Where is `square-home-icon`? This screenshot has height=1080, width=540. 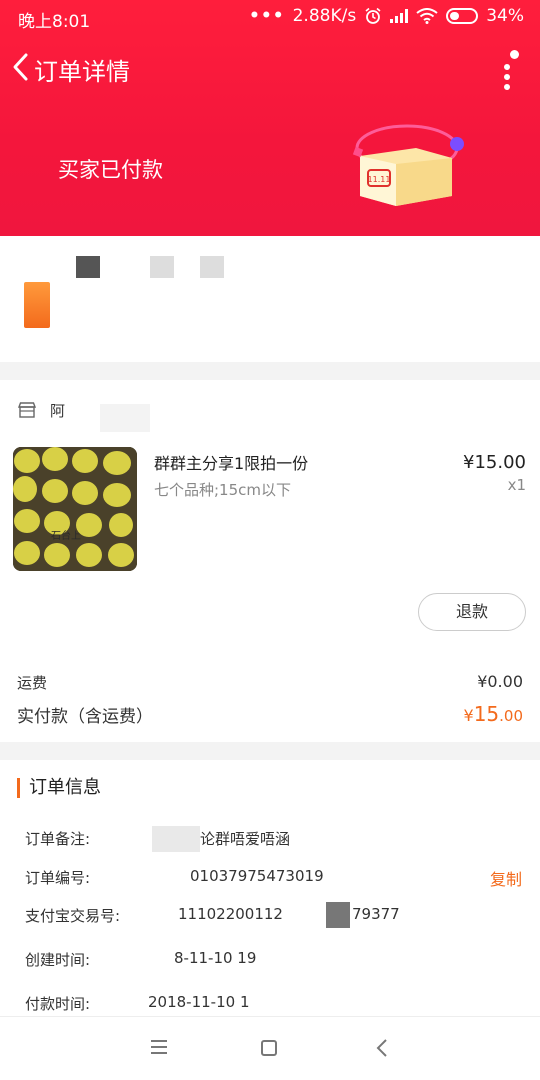 square-home-icon is located at coordinates (269, 1048).